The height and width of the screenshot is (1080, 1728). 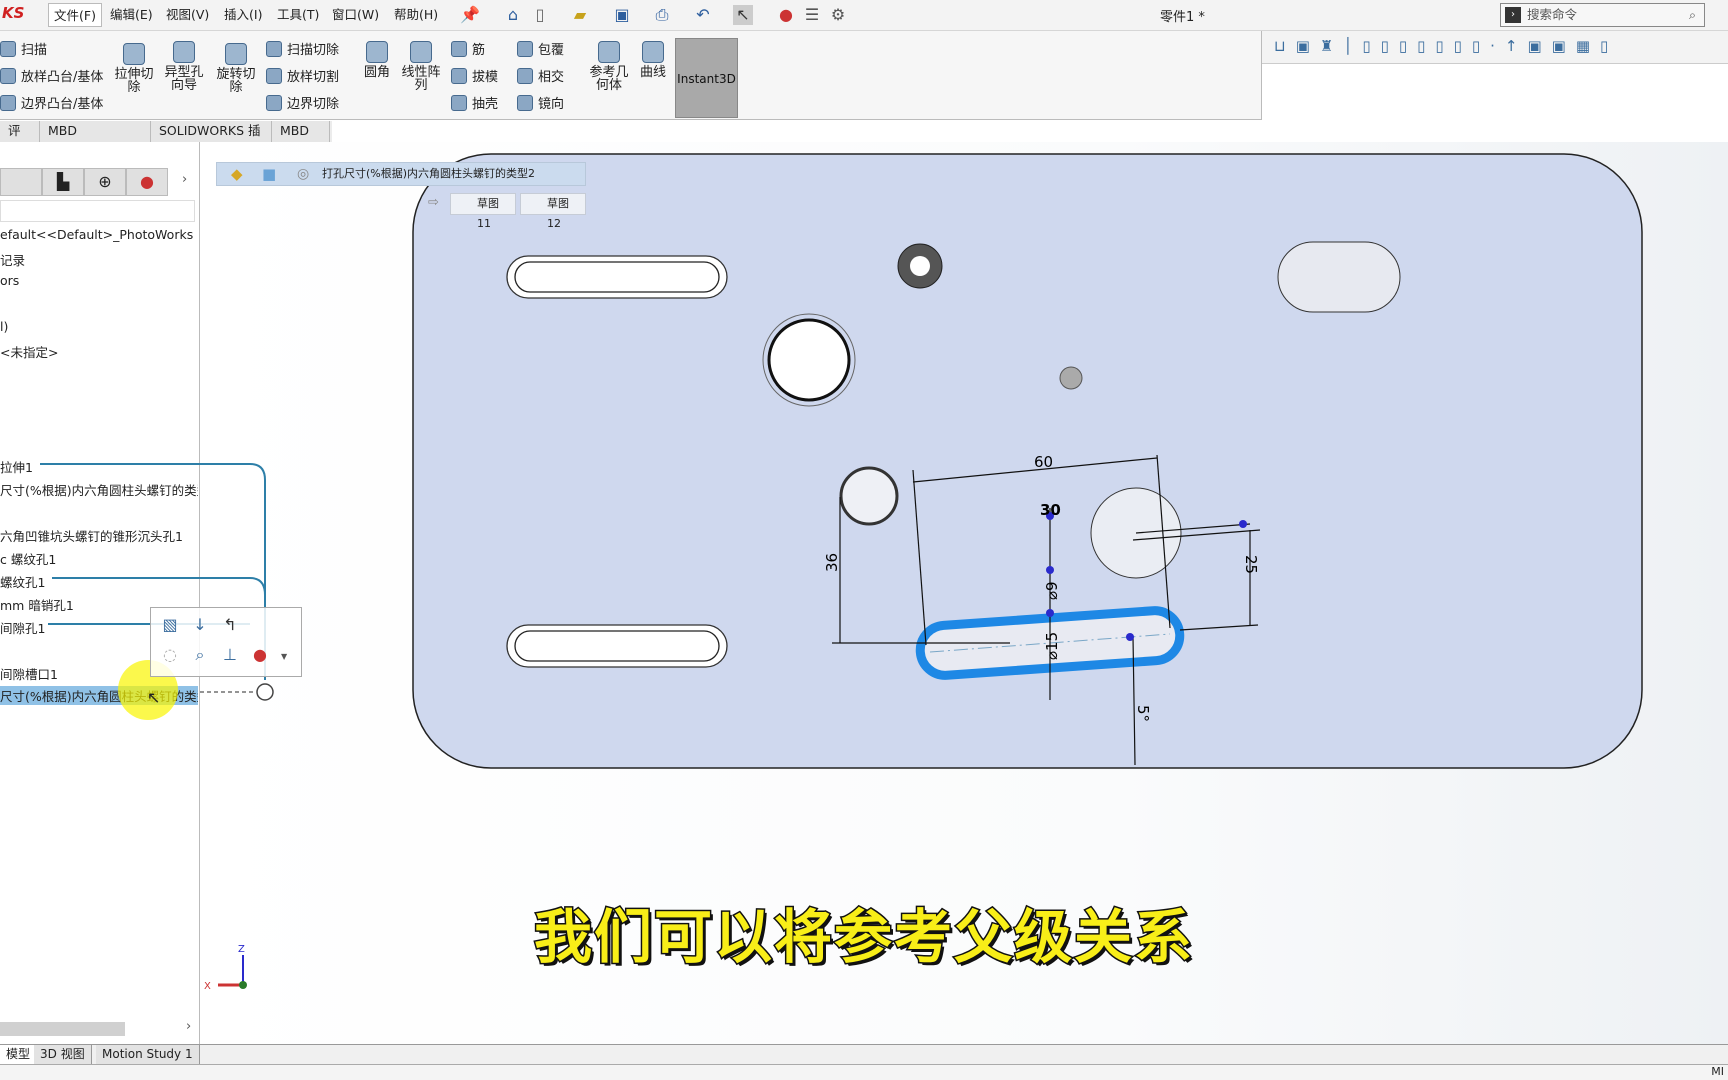 I want to click on breadcrumb-sketch12: 草图12, so click(x=553, y=211).